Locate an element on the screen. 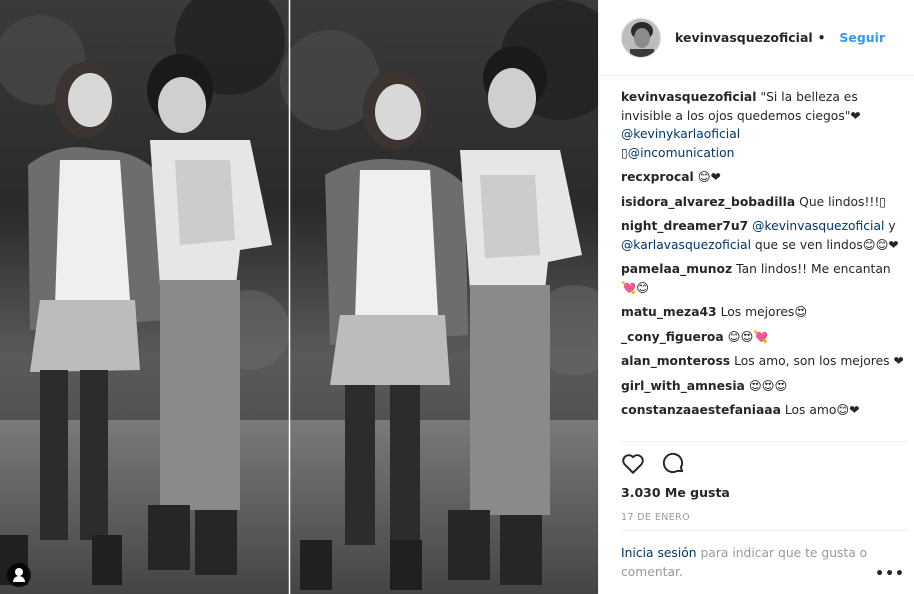 The width and height of the screenshot is (914, 594). user-tag-icon-head is located at coordinates (19, 572).